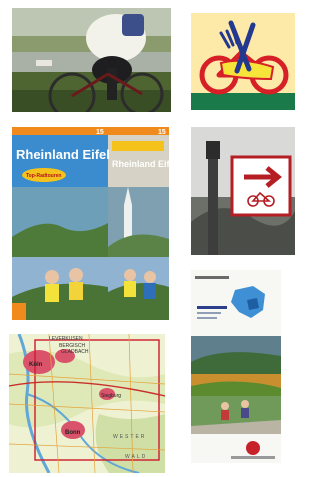 The image size is (320, 477). I want to click on cyclist-photo-thumbnail, so click(91, 60).